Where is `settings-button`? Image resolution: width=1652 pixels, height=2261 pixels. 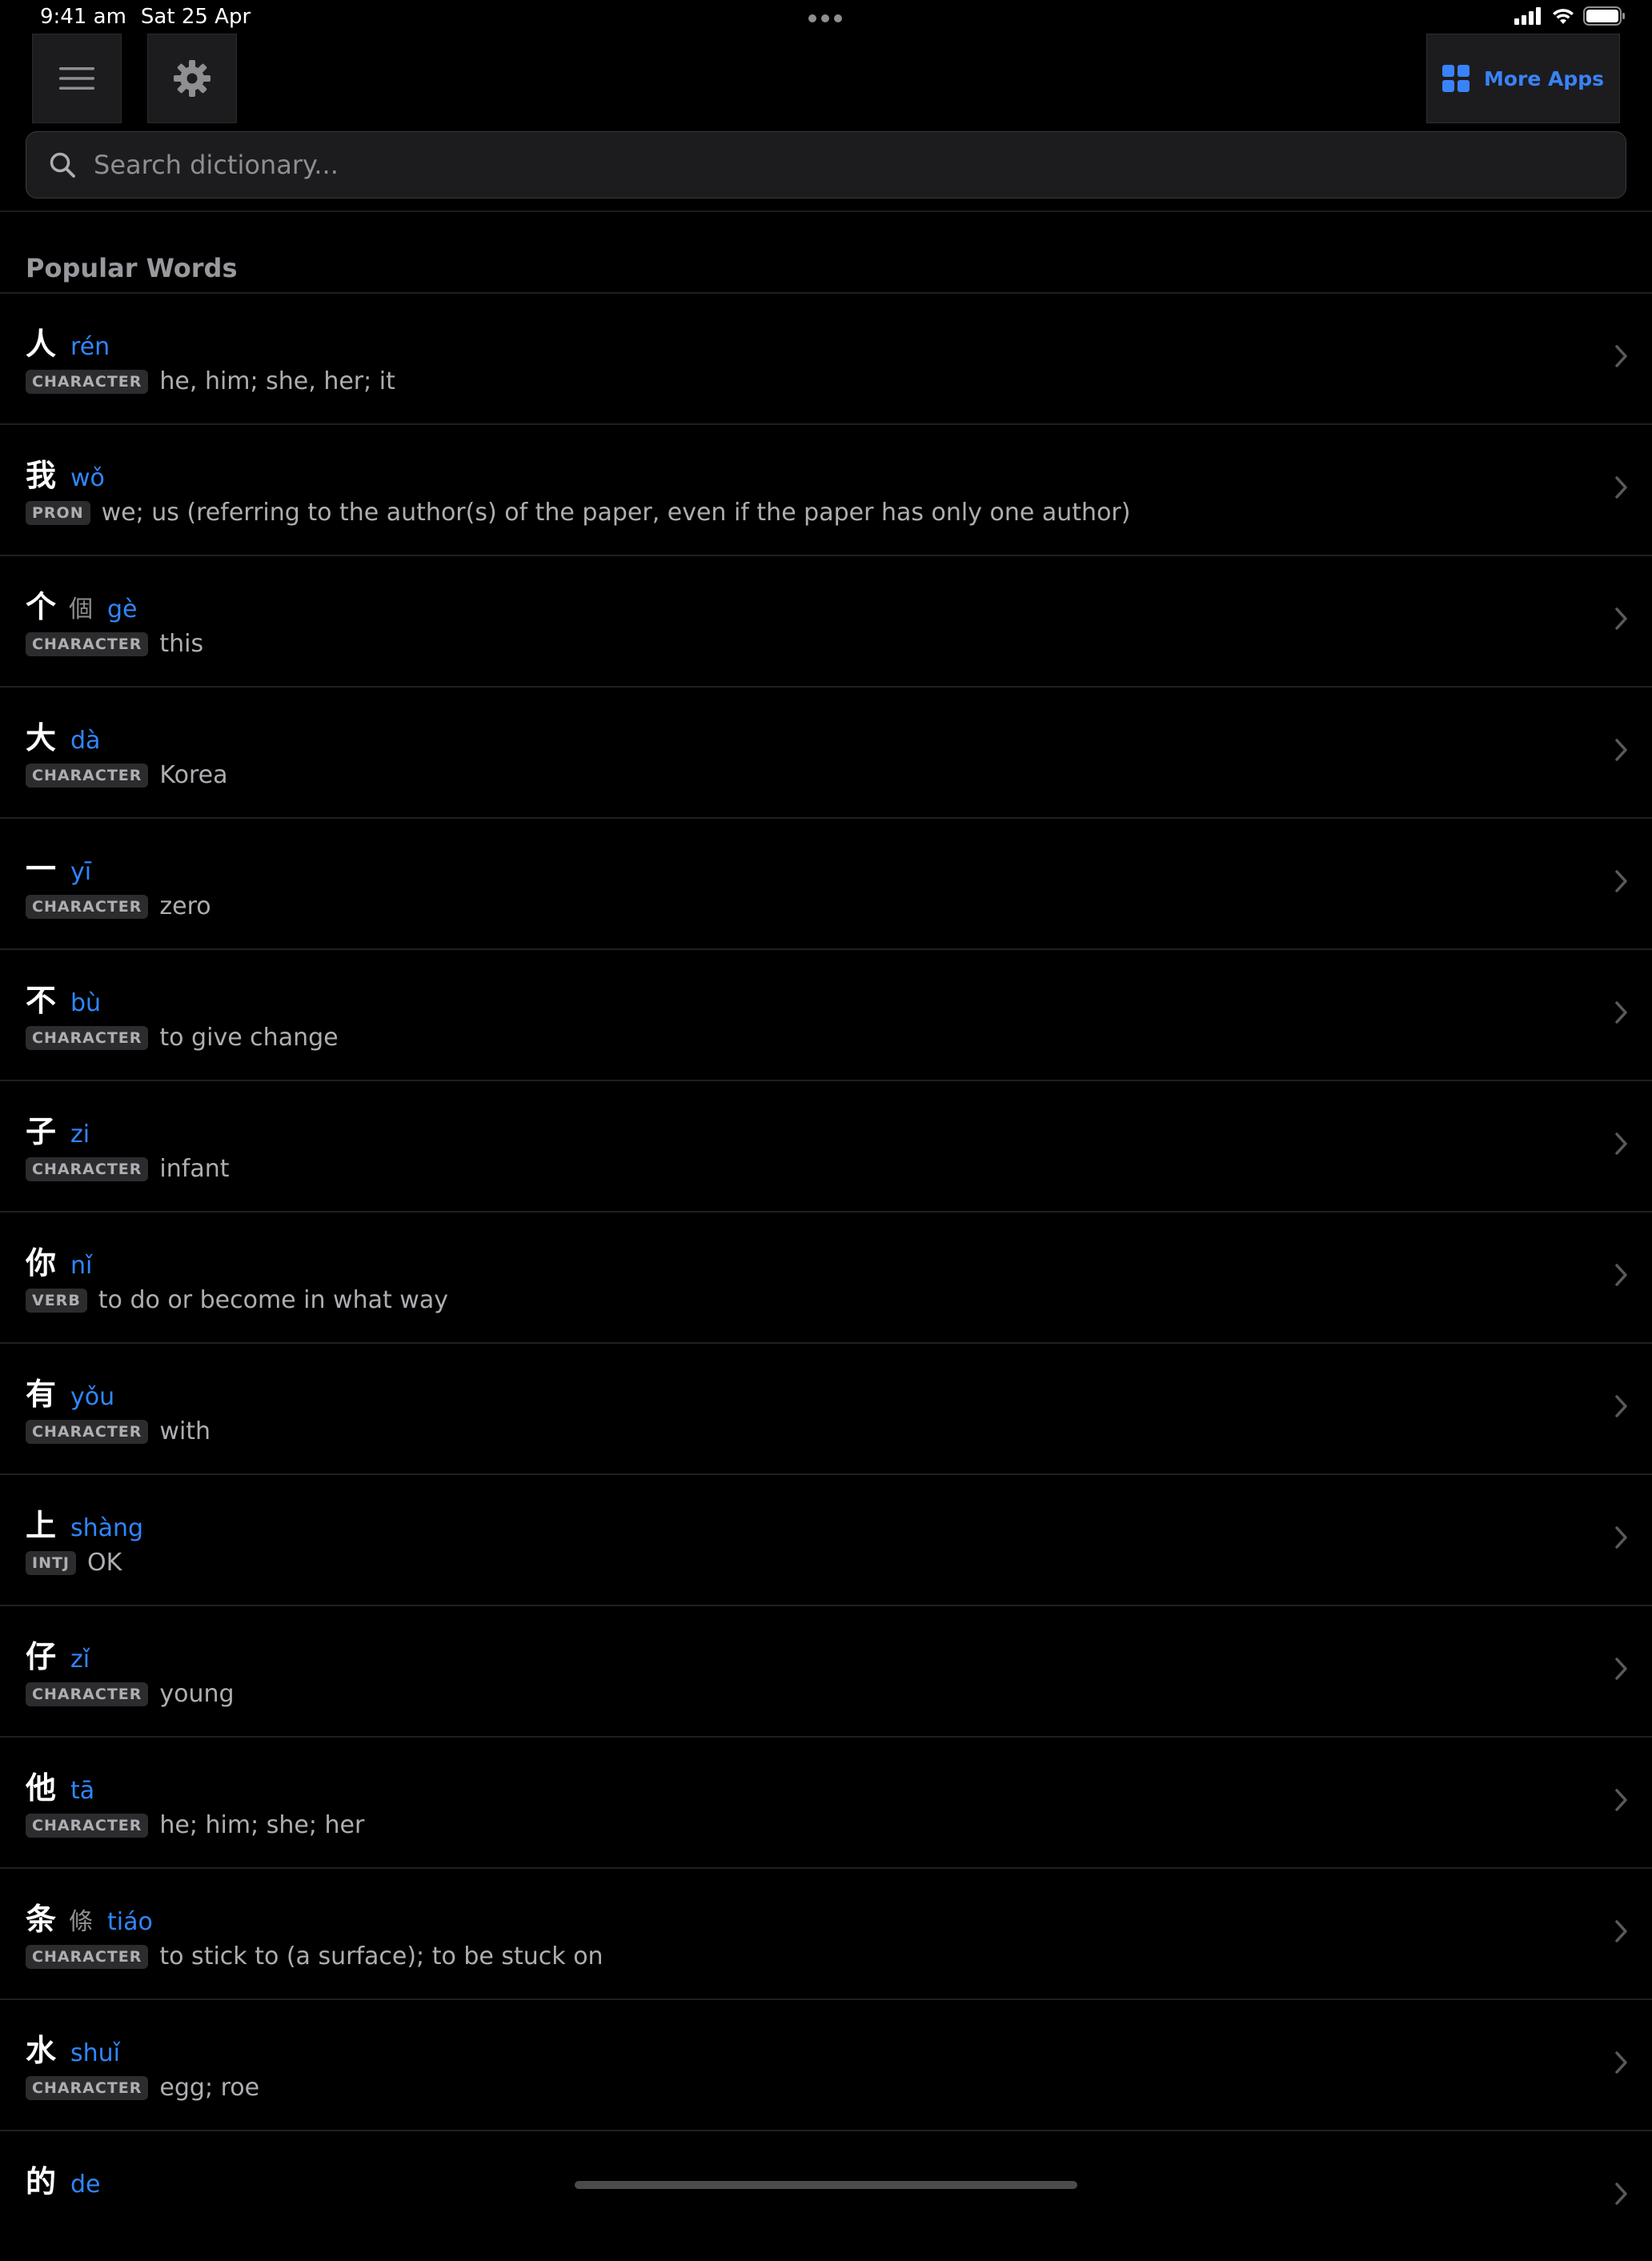
settings-button is located at coordinates (192, 78).